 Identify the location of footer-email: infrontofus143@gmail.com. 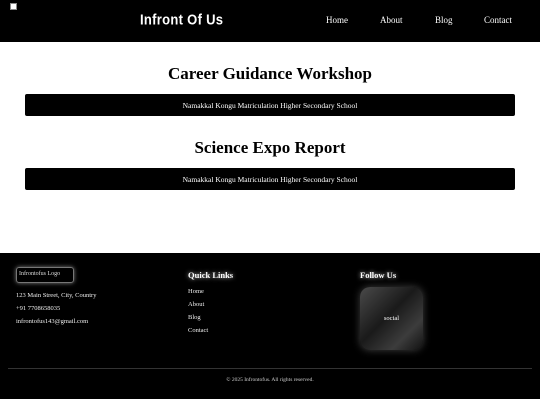
(52, 321).